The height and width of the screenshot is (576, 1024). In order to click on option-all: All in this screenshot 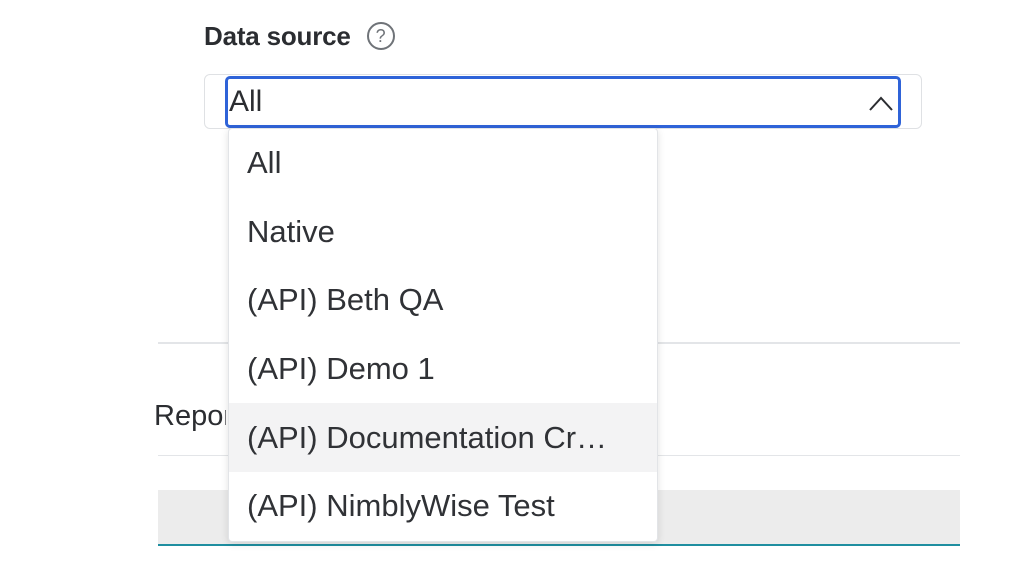, I will do `click(443, 163)`.